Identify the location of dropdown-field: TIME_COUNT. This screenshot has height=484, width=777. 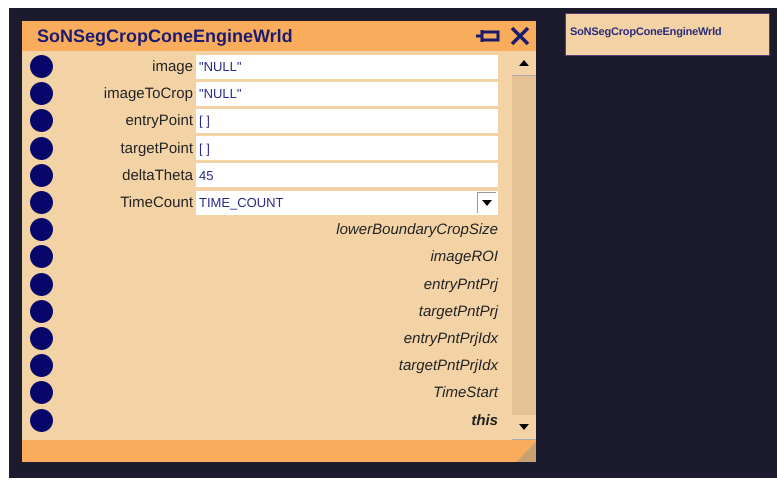
(347, 202).